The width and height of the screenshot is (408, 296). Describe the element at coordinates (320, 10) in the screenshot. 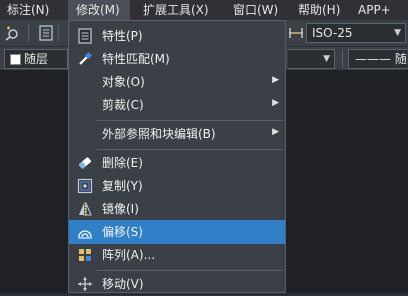

I see `menu-help: 帮助(H)` at that location.